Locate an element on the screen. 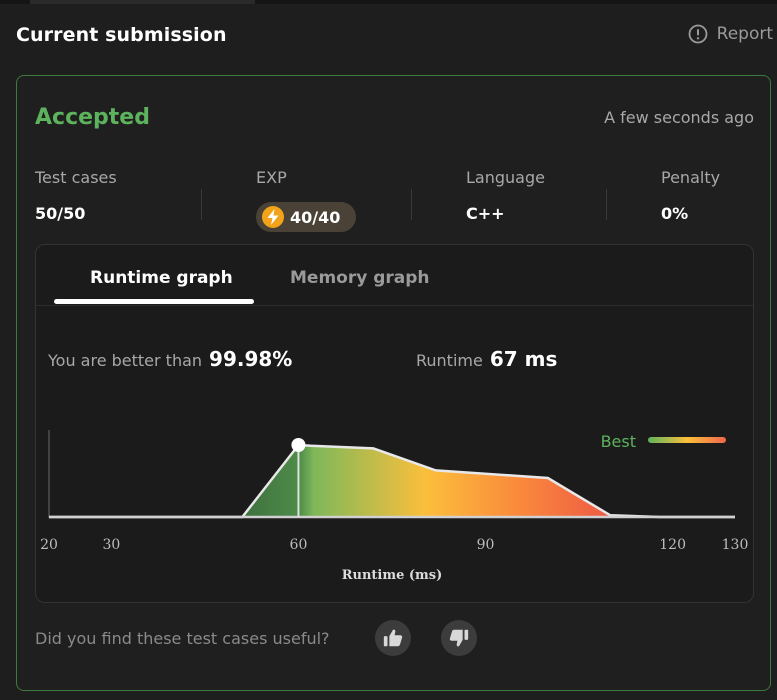 The image size is (777, 700). x-tick-label: 90 is located at coordinates (486, 545).